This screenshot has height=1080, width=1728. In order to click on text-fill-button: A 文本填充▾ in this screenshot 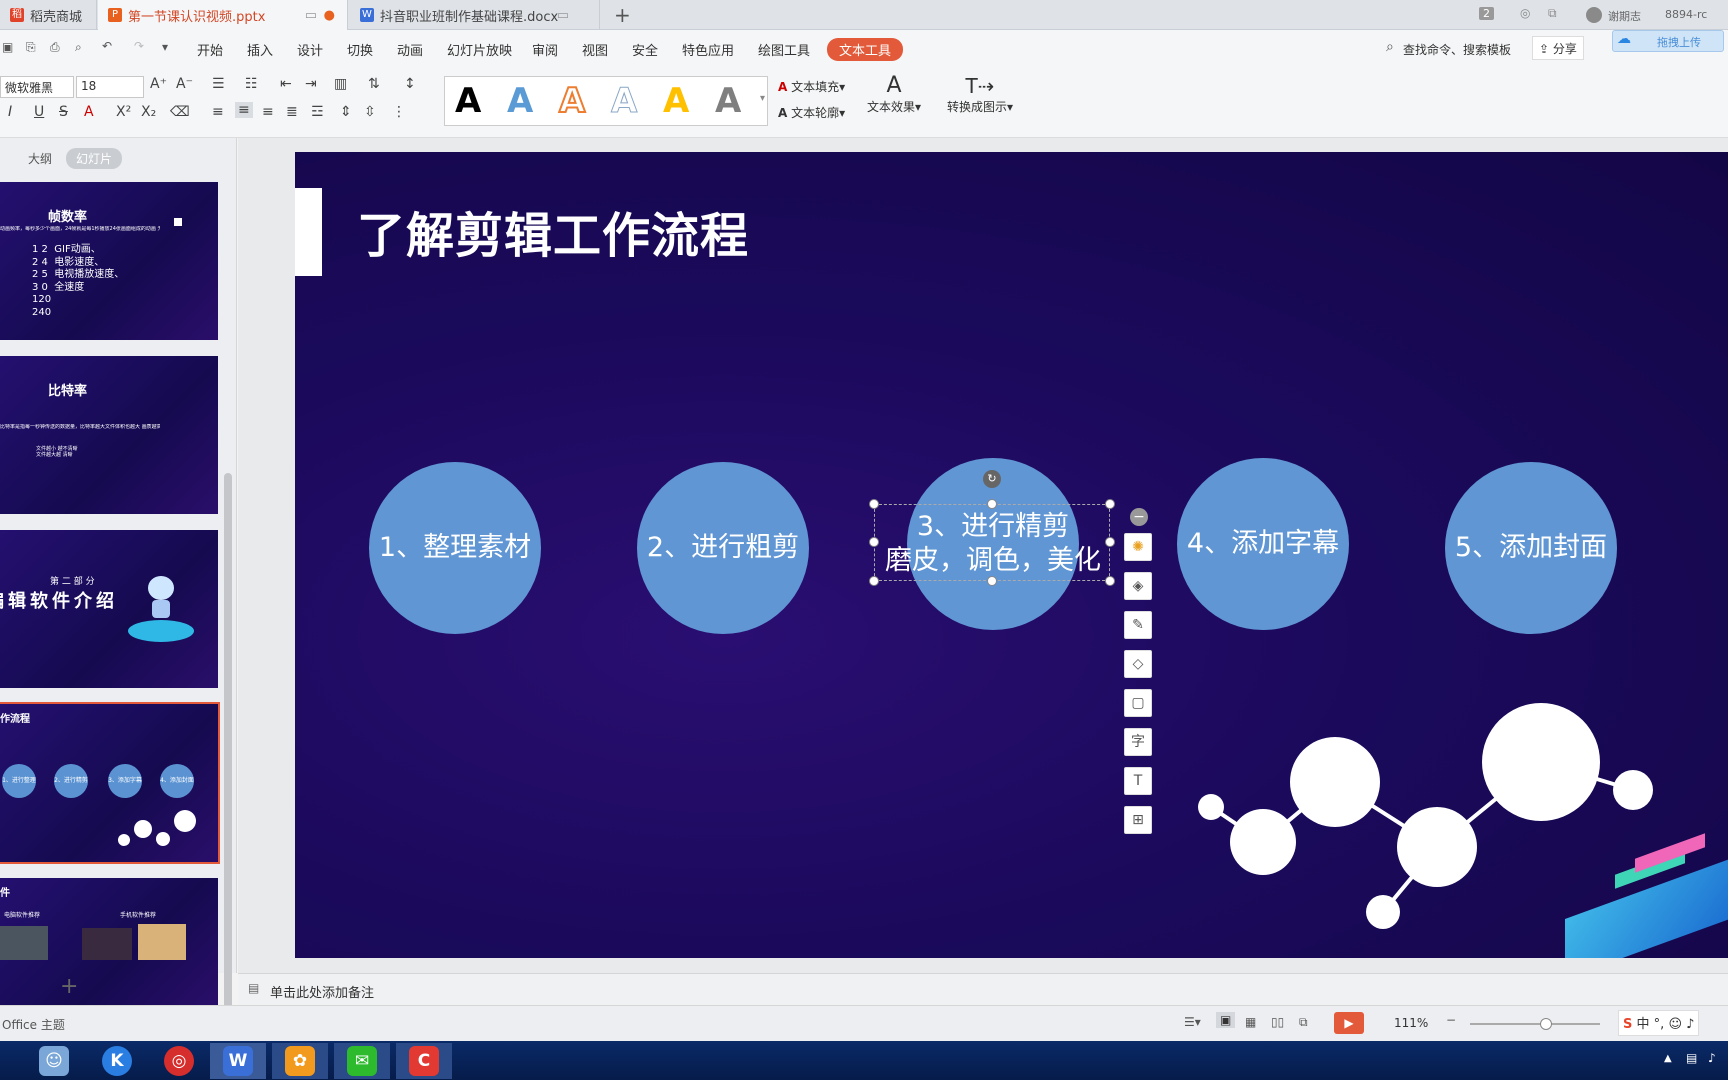, I will do `click(811, 86)`.